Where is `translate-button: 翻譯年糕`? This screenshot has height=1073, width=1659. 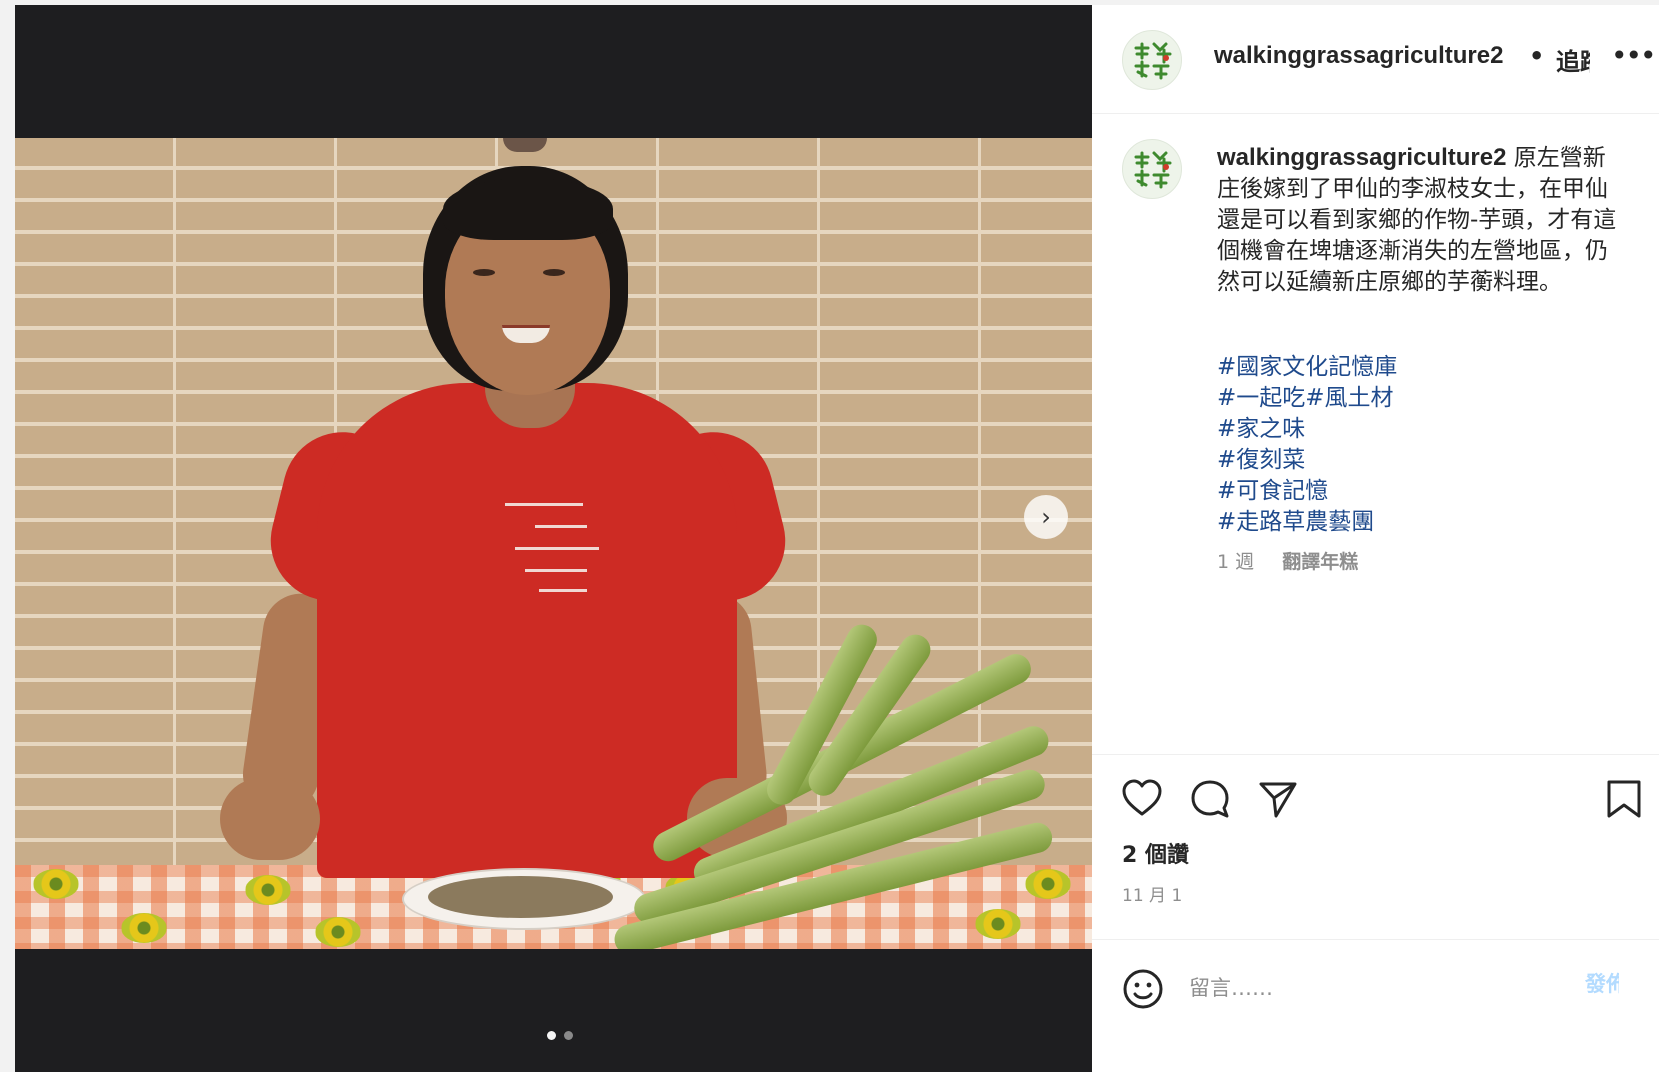
translate-button: 翻譯年糕 is located at coordinates (1320, 562).